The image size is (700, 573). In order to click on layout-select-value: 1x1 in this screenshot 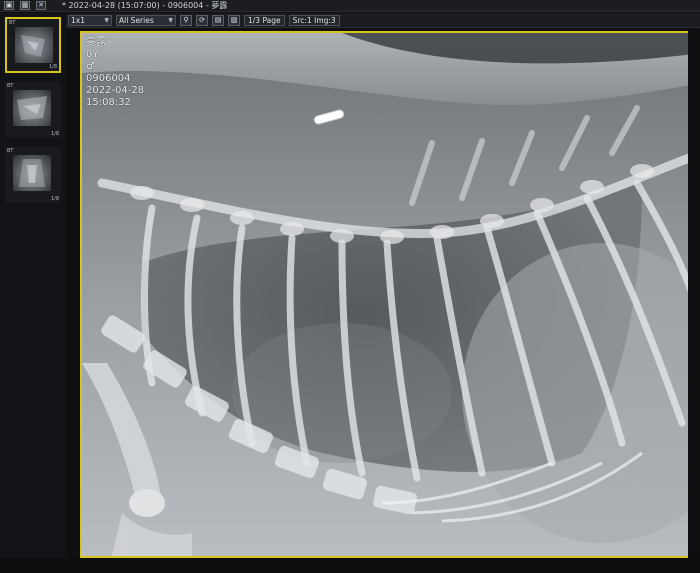, I will do `click(78, 20)`.